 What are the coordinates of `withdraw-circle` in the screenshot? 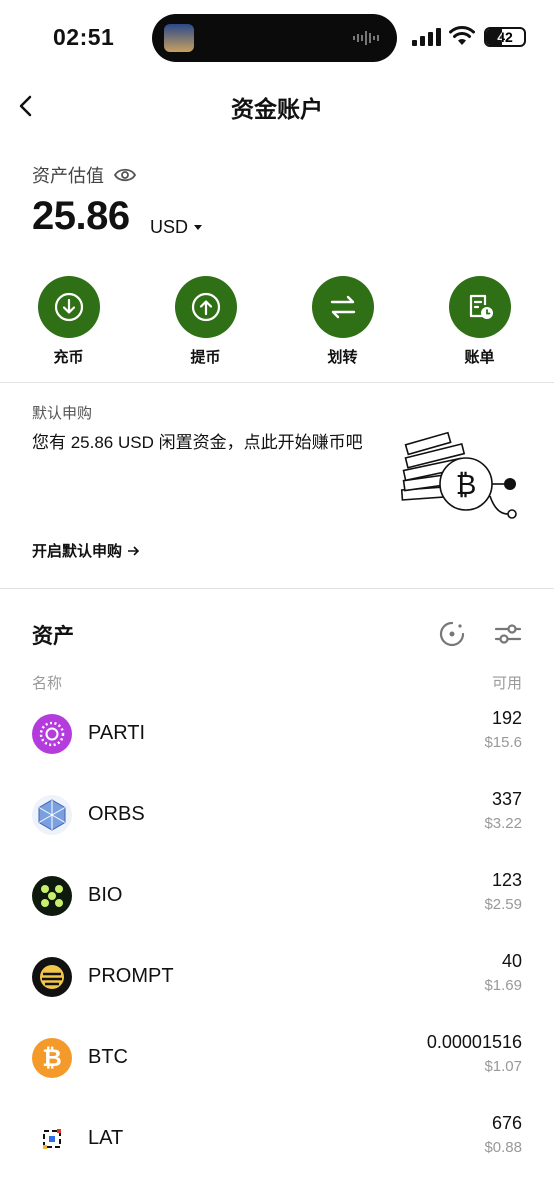 It's located at (205, 307).